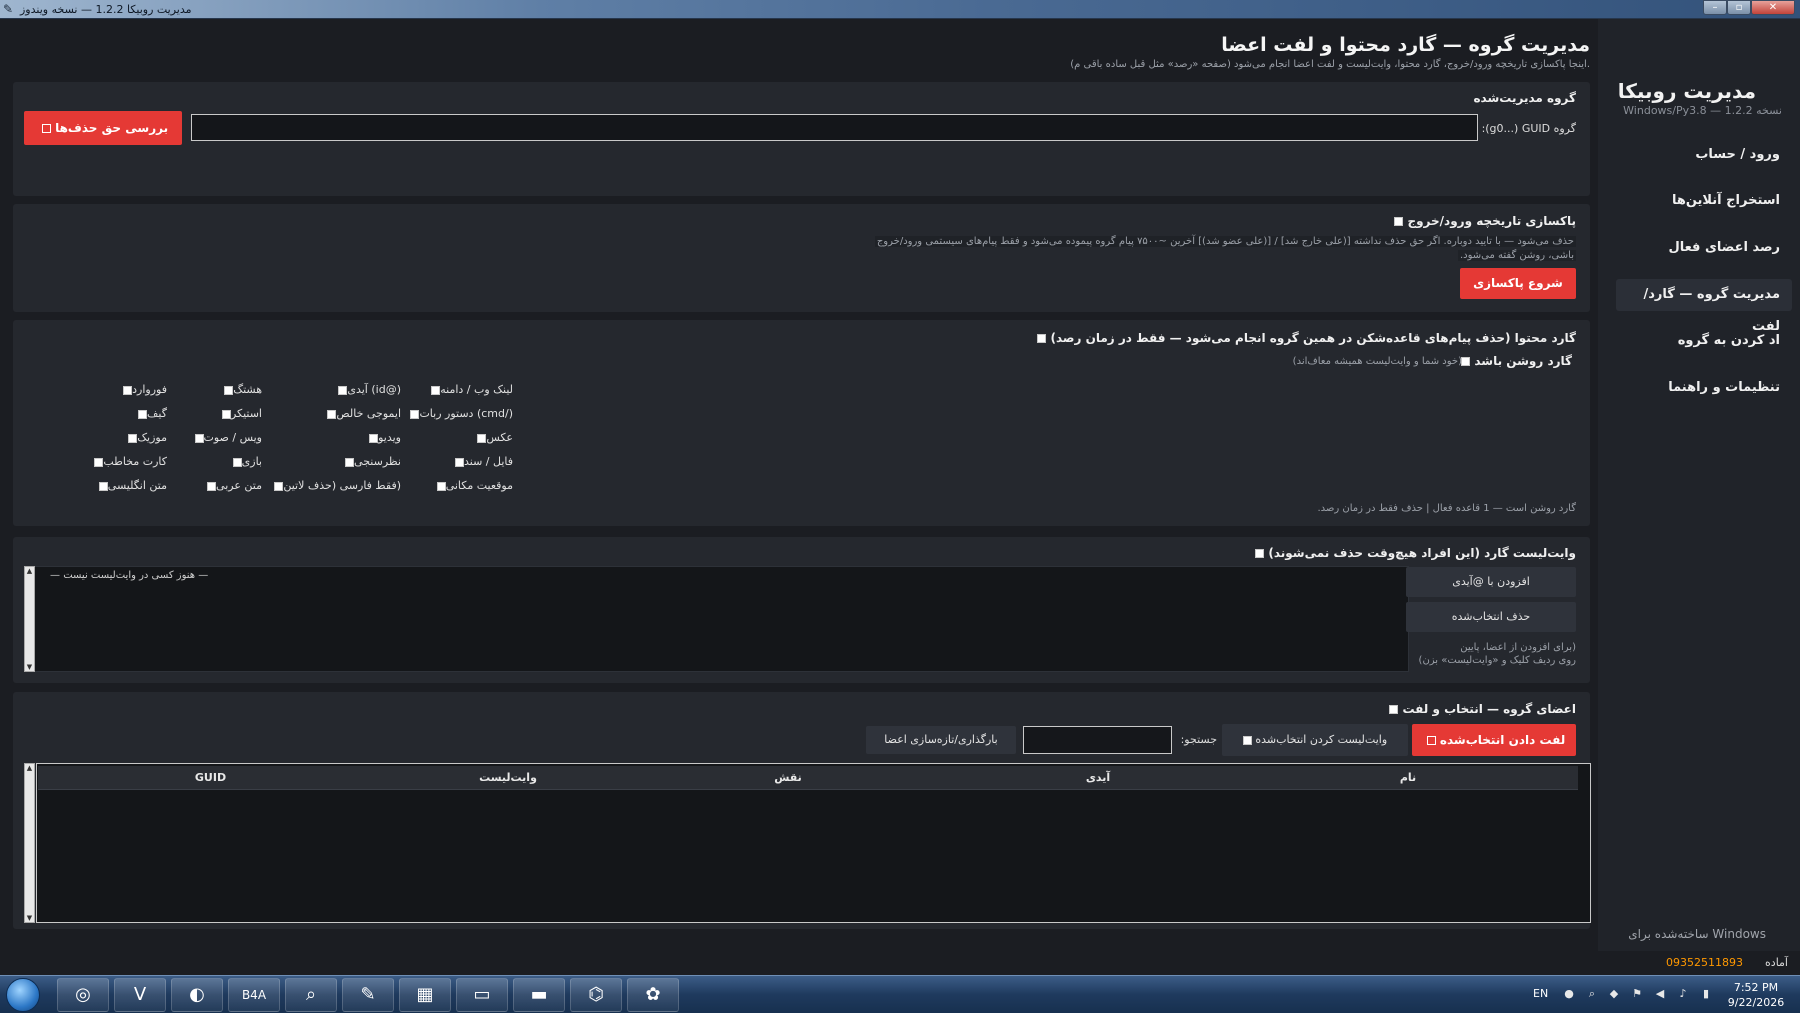 This screenshot has height=1013, width=1800. I want to click on filter-video: ویدیو, so click(383, 437).